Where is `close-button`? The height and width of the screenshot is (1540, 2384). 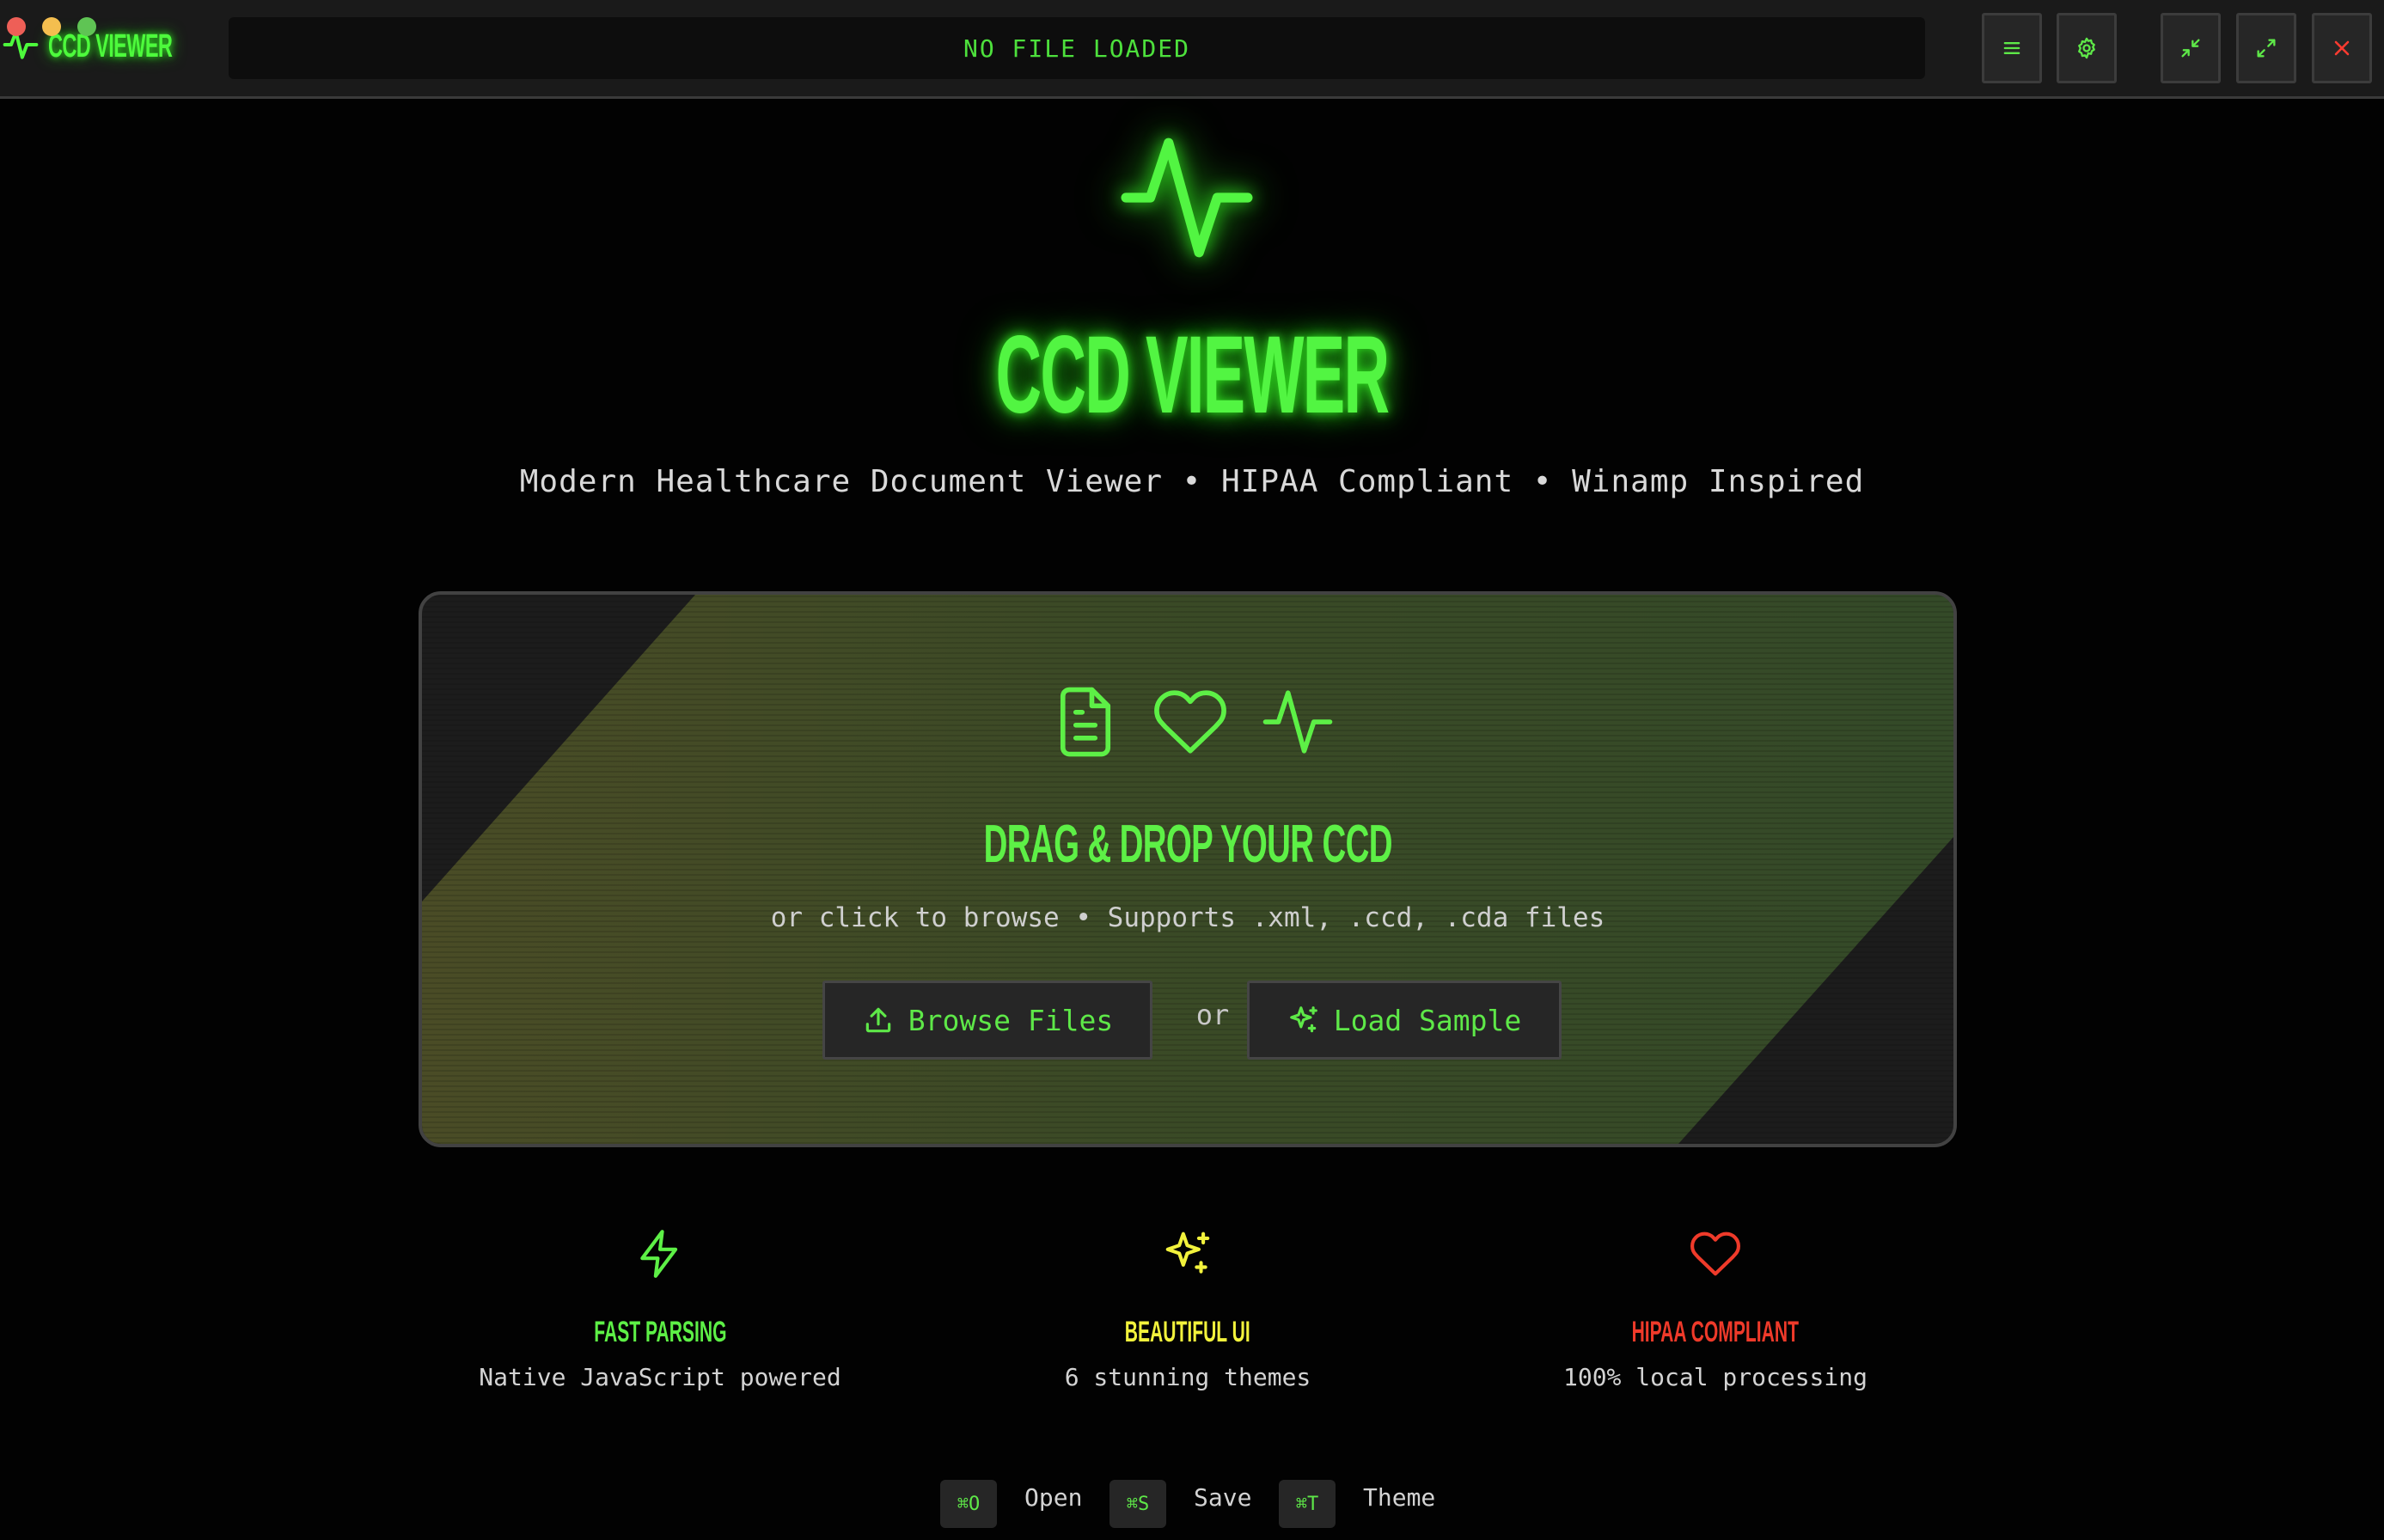 close-button is located at coordinates (2342, 48).